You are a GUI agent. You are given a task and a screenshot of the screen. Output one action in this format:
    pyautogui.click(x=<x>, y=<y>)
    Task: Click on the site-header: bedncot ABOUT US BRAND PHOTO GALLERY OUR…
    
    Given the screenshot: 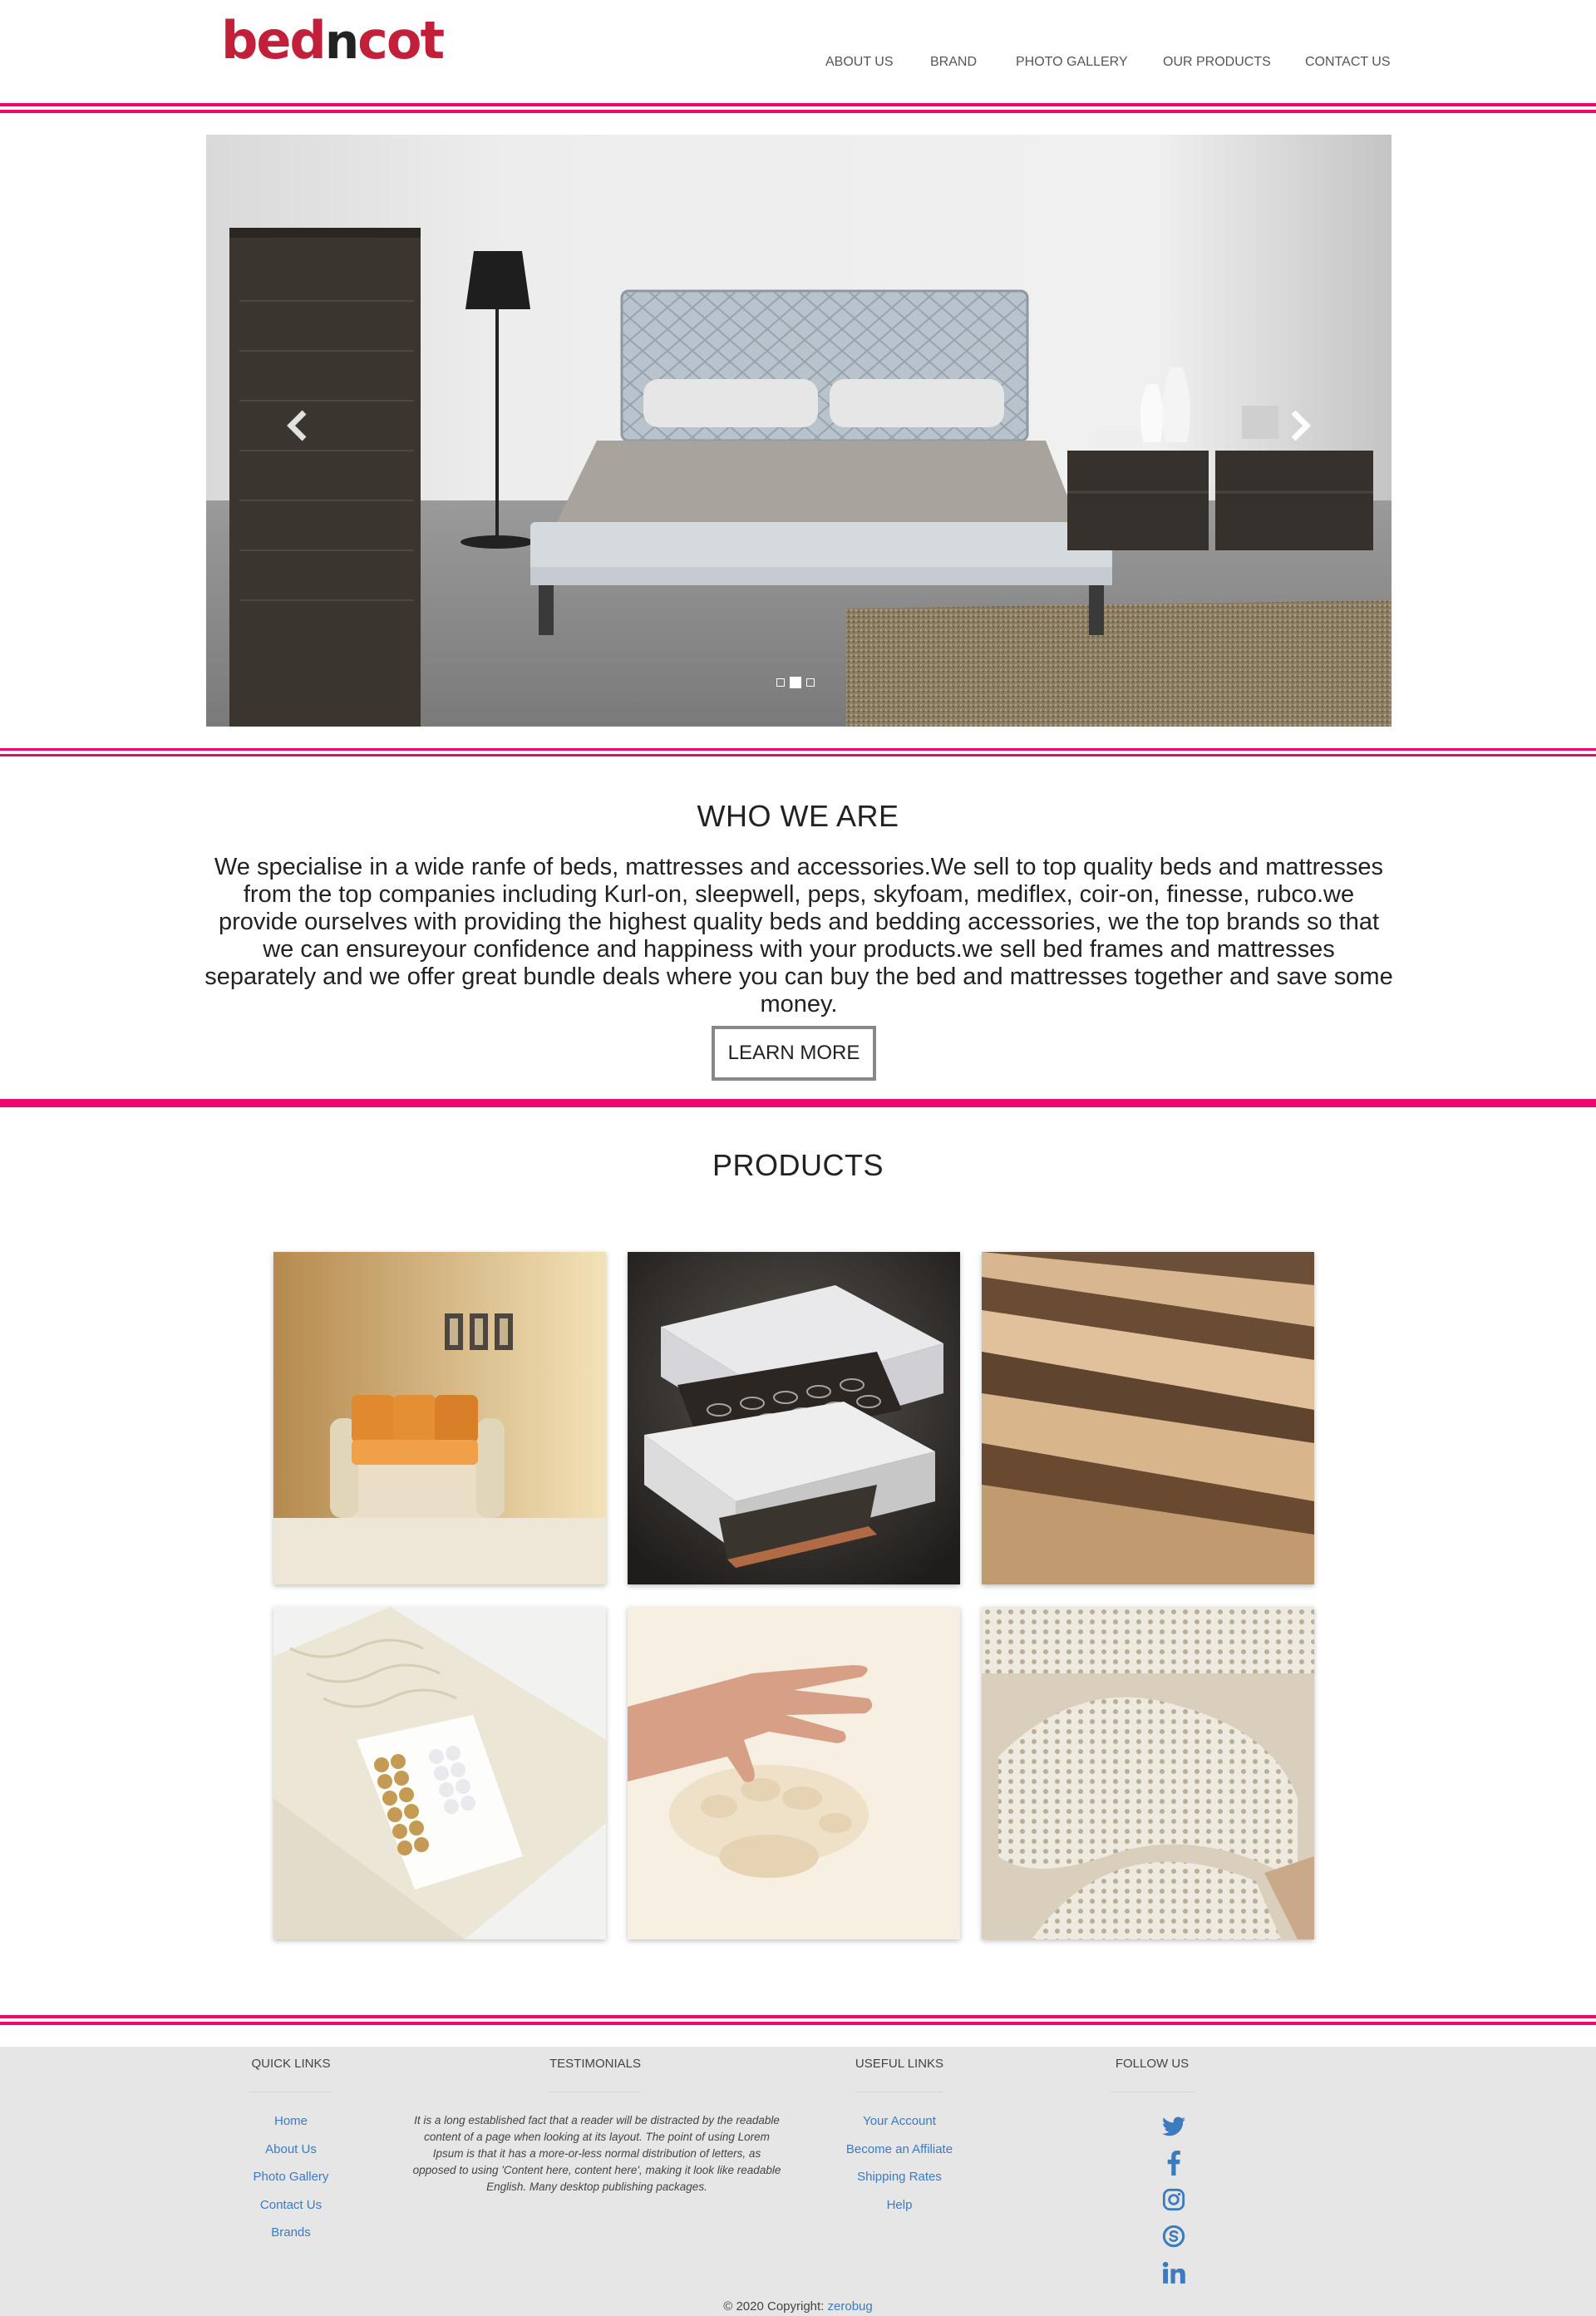 What is the action you would take?
    pyautogui.click(x=798, y=51)
    